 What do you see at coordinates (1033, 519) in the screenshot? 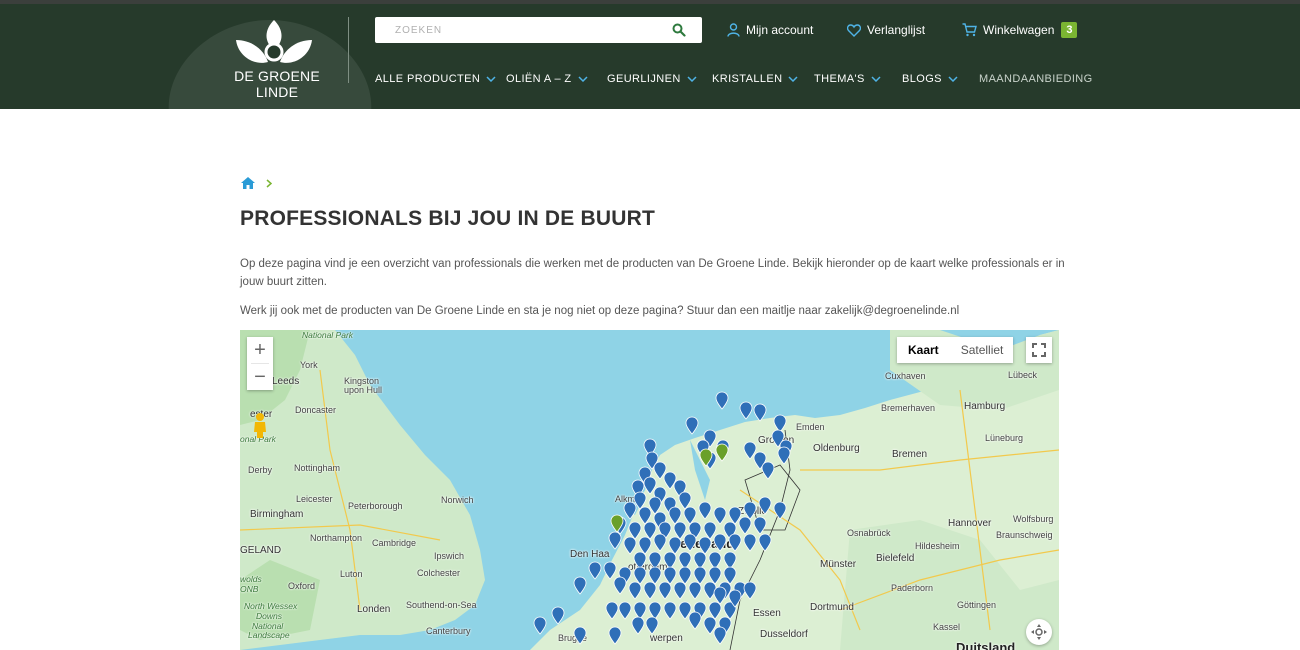
I see `map-label: Wolfsburg` at bounding box center [1033, 519].